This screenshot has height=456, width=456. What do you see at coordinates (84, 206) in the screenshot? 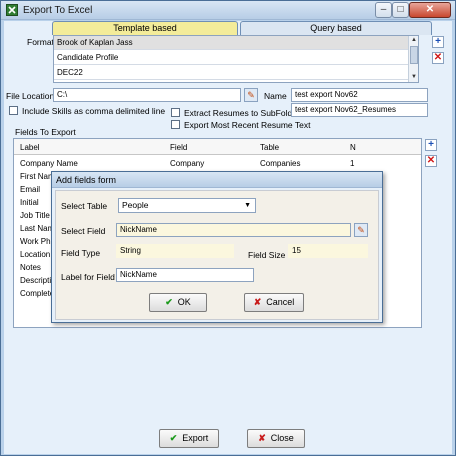
I see `select-table-label: Select Table` at bounding box center [84, 206].